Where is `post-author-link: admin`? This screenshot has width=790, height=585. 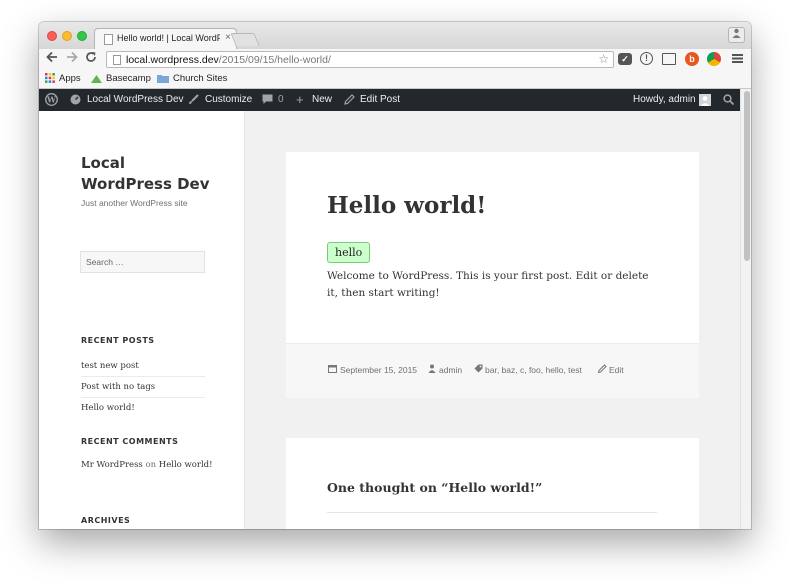
post-author-link: admin is located at coordinates (450, 370).